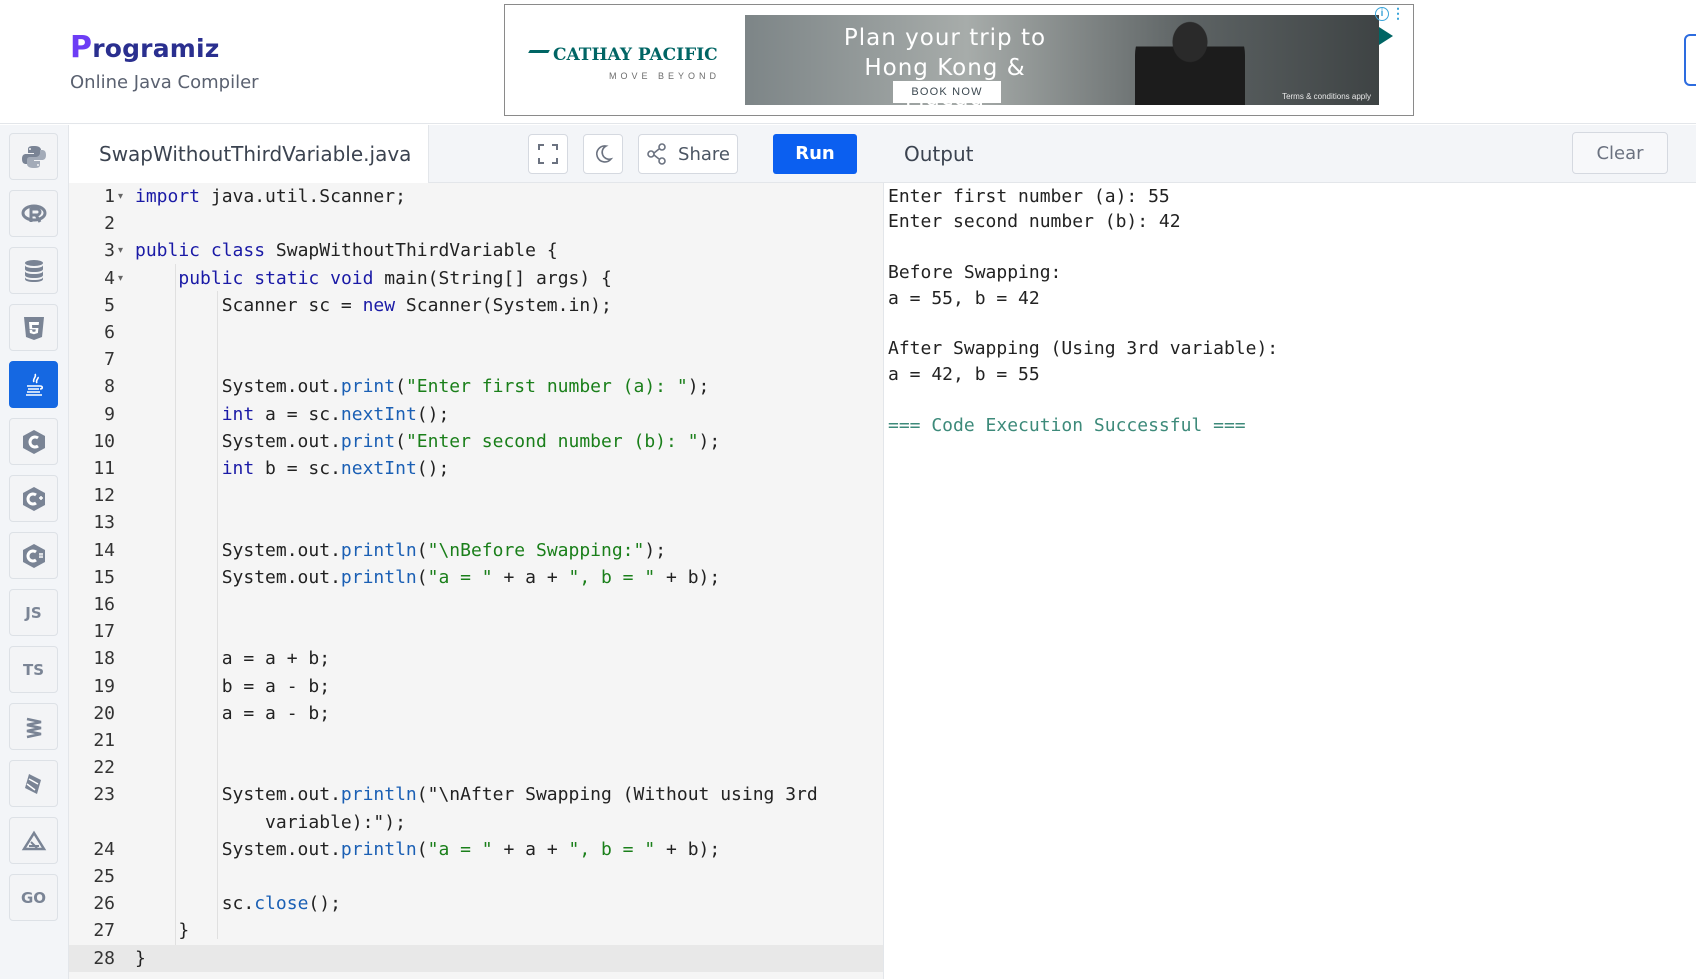  I want to click on code-line: 21, so click(476, 740).